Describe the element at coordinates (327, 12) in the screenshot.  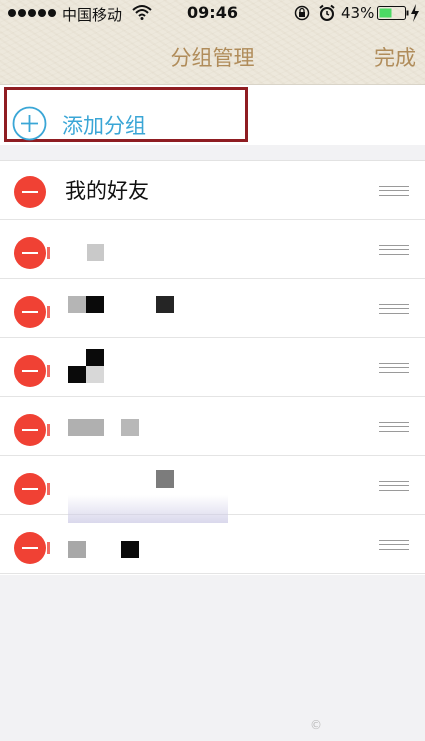
I see `alarm-icon` at that location.